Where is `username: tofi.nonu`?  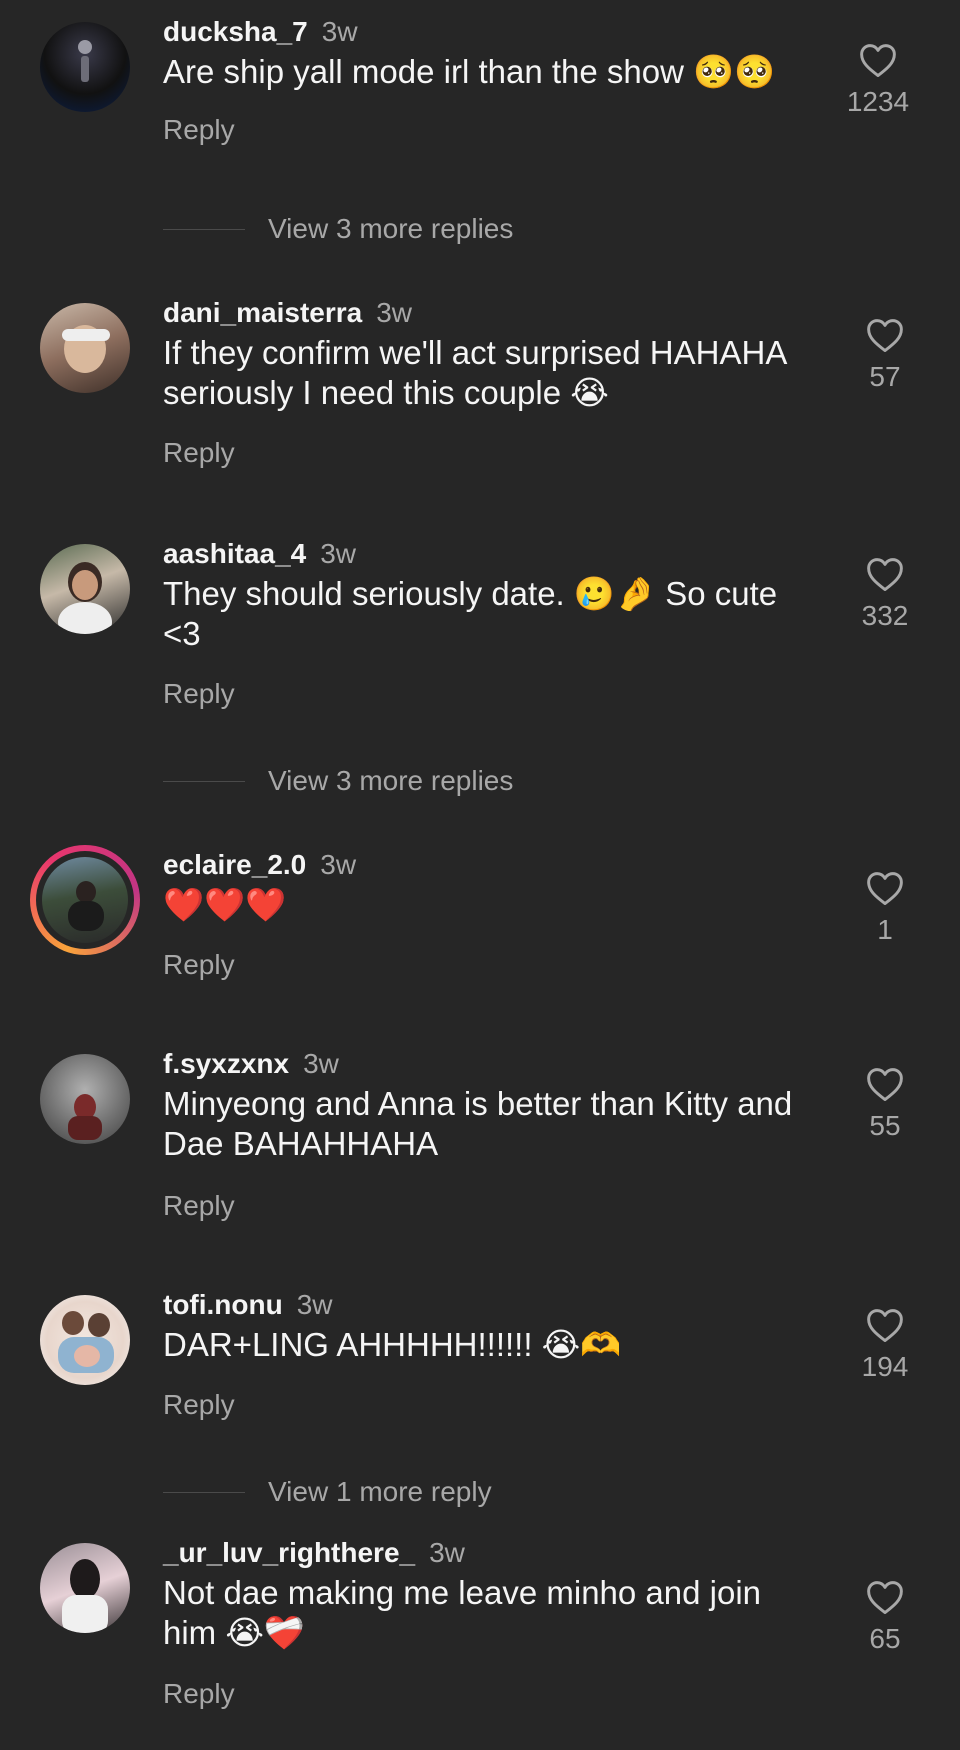
username: tofi.nonu is located at coordinates (223, 1304).